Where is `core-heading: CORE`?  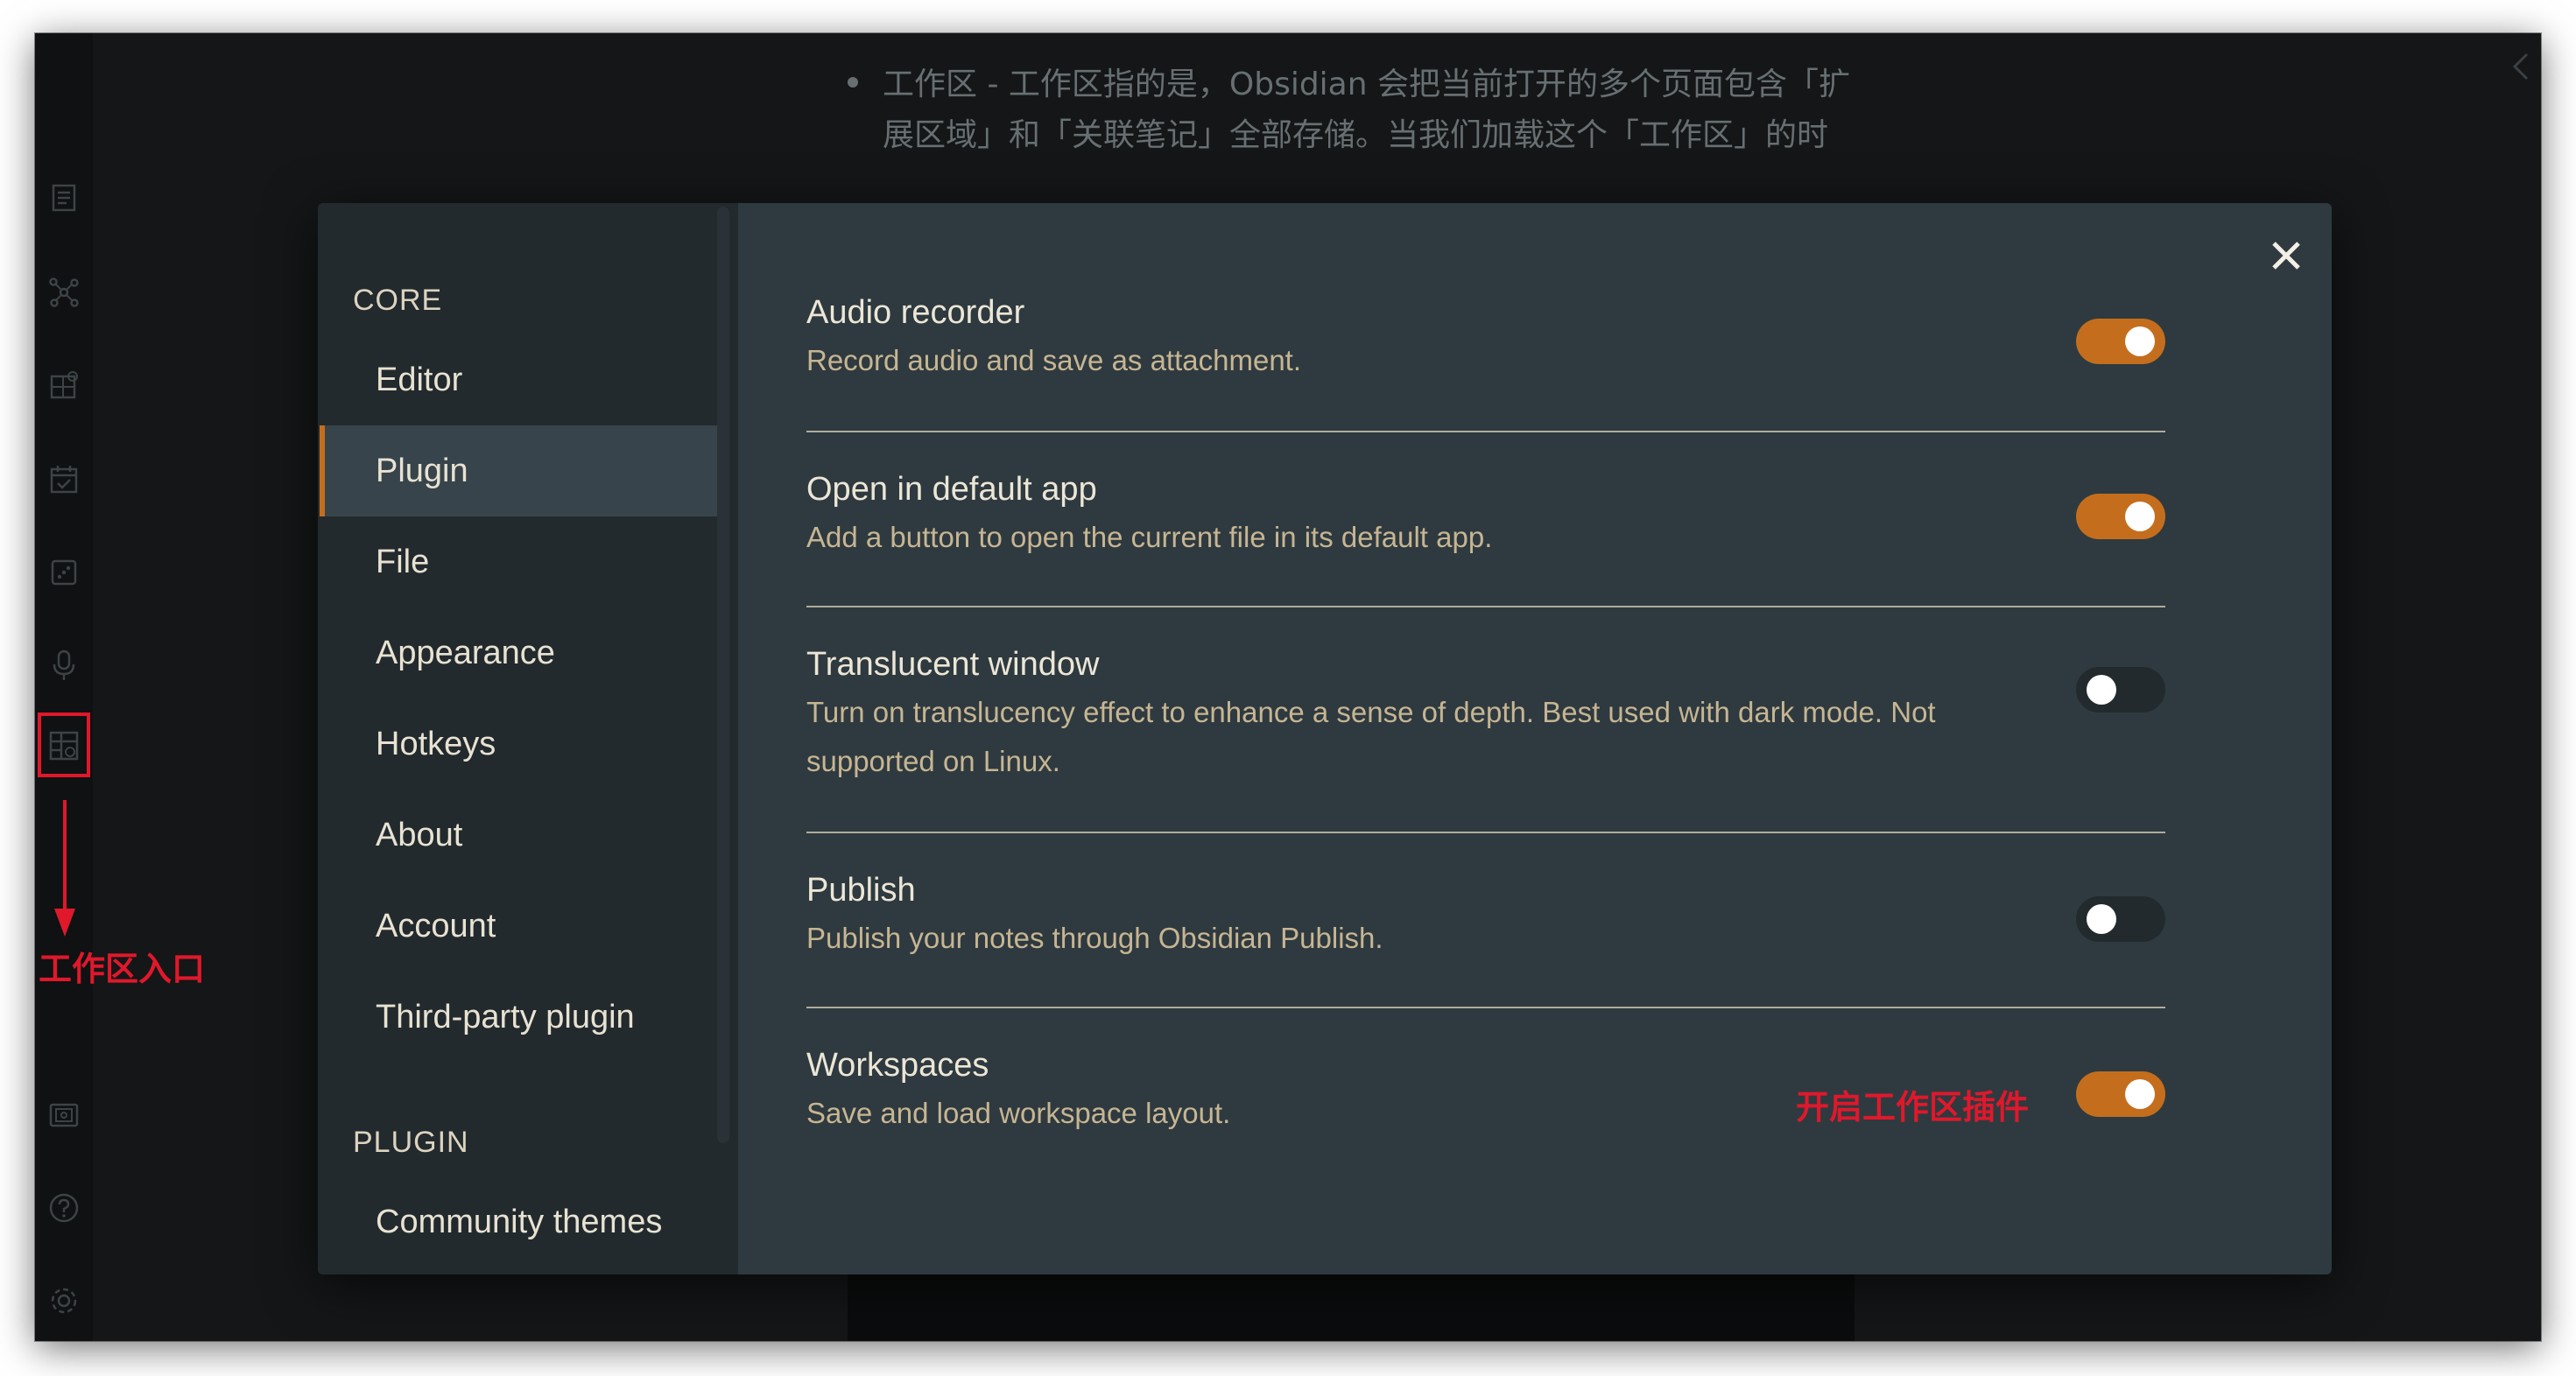 core-heading: CORE is located at coordinates (398, 301).